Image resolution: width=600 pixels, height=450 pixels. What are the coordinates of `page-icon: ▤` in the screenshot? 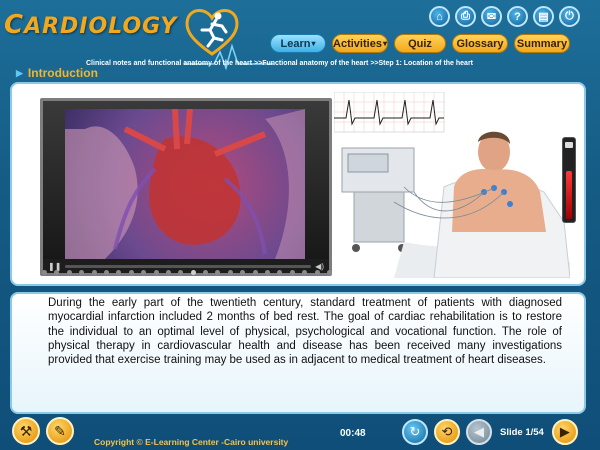 It's located at (543, 16).